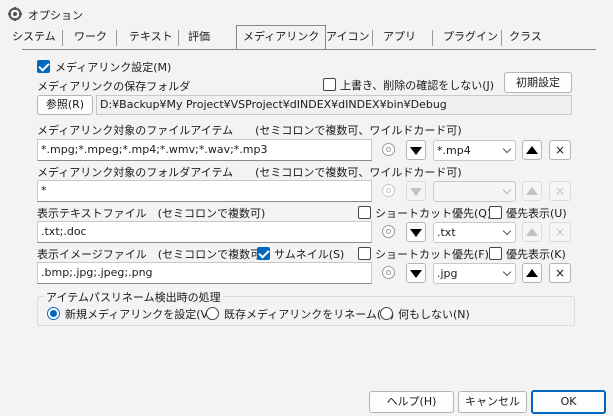 The height and width of the screenshot is (416, 613). Describe the element at coordinates (432, 254) in the screenshot. I see `image-shortcut-label: ショートカット優先(F)` at that location.